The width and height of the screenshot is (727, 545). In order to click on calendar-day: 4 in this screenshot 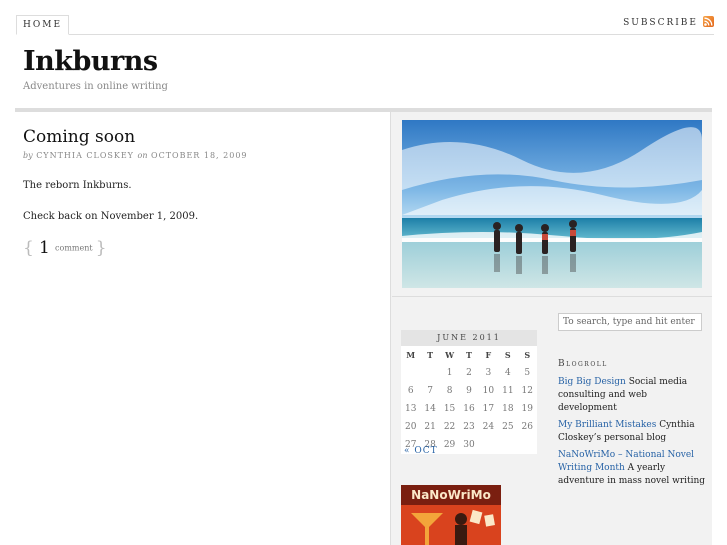, I will do `click(508, 373)`.